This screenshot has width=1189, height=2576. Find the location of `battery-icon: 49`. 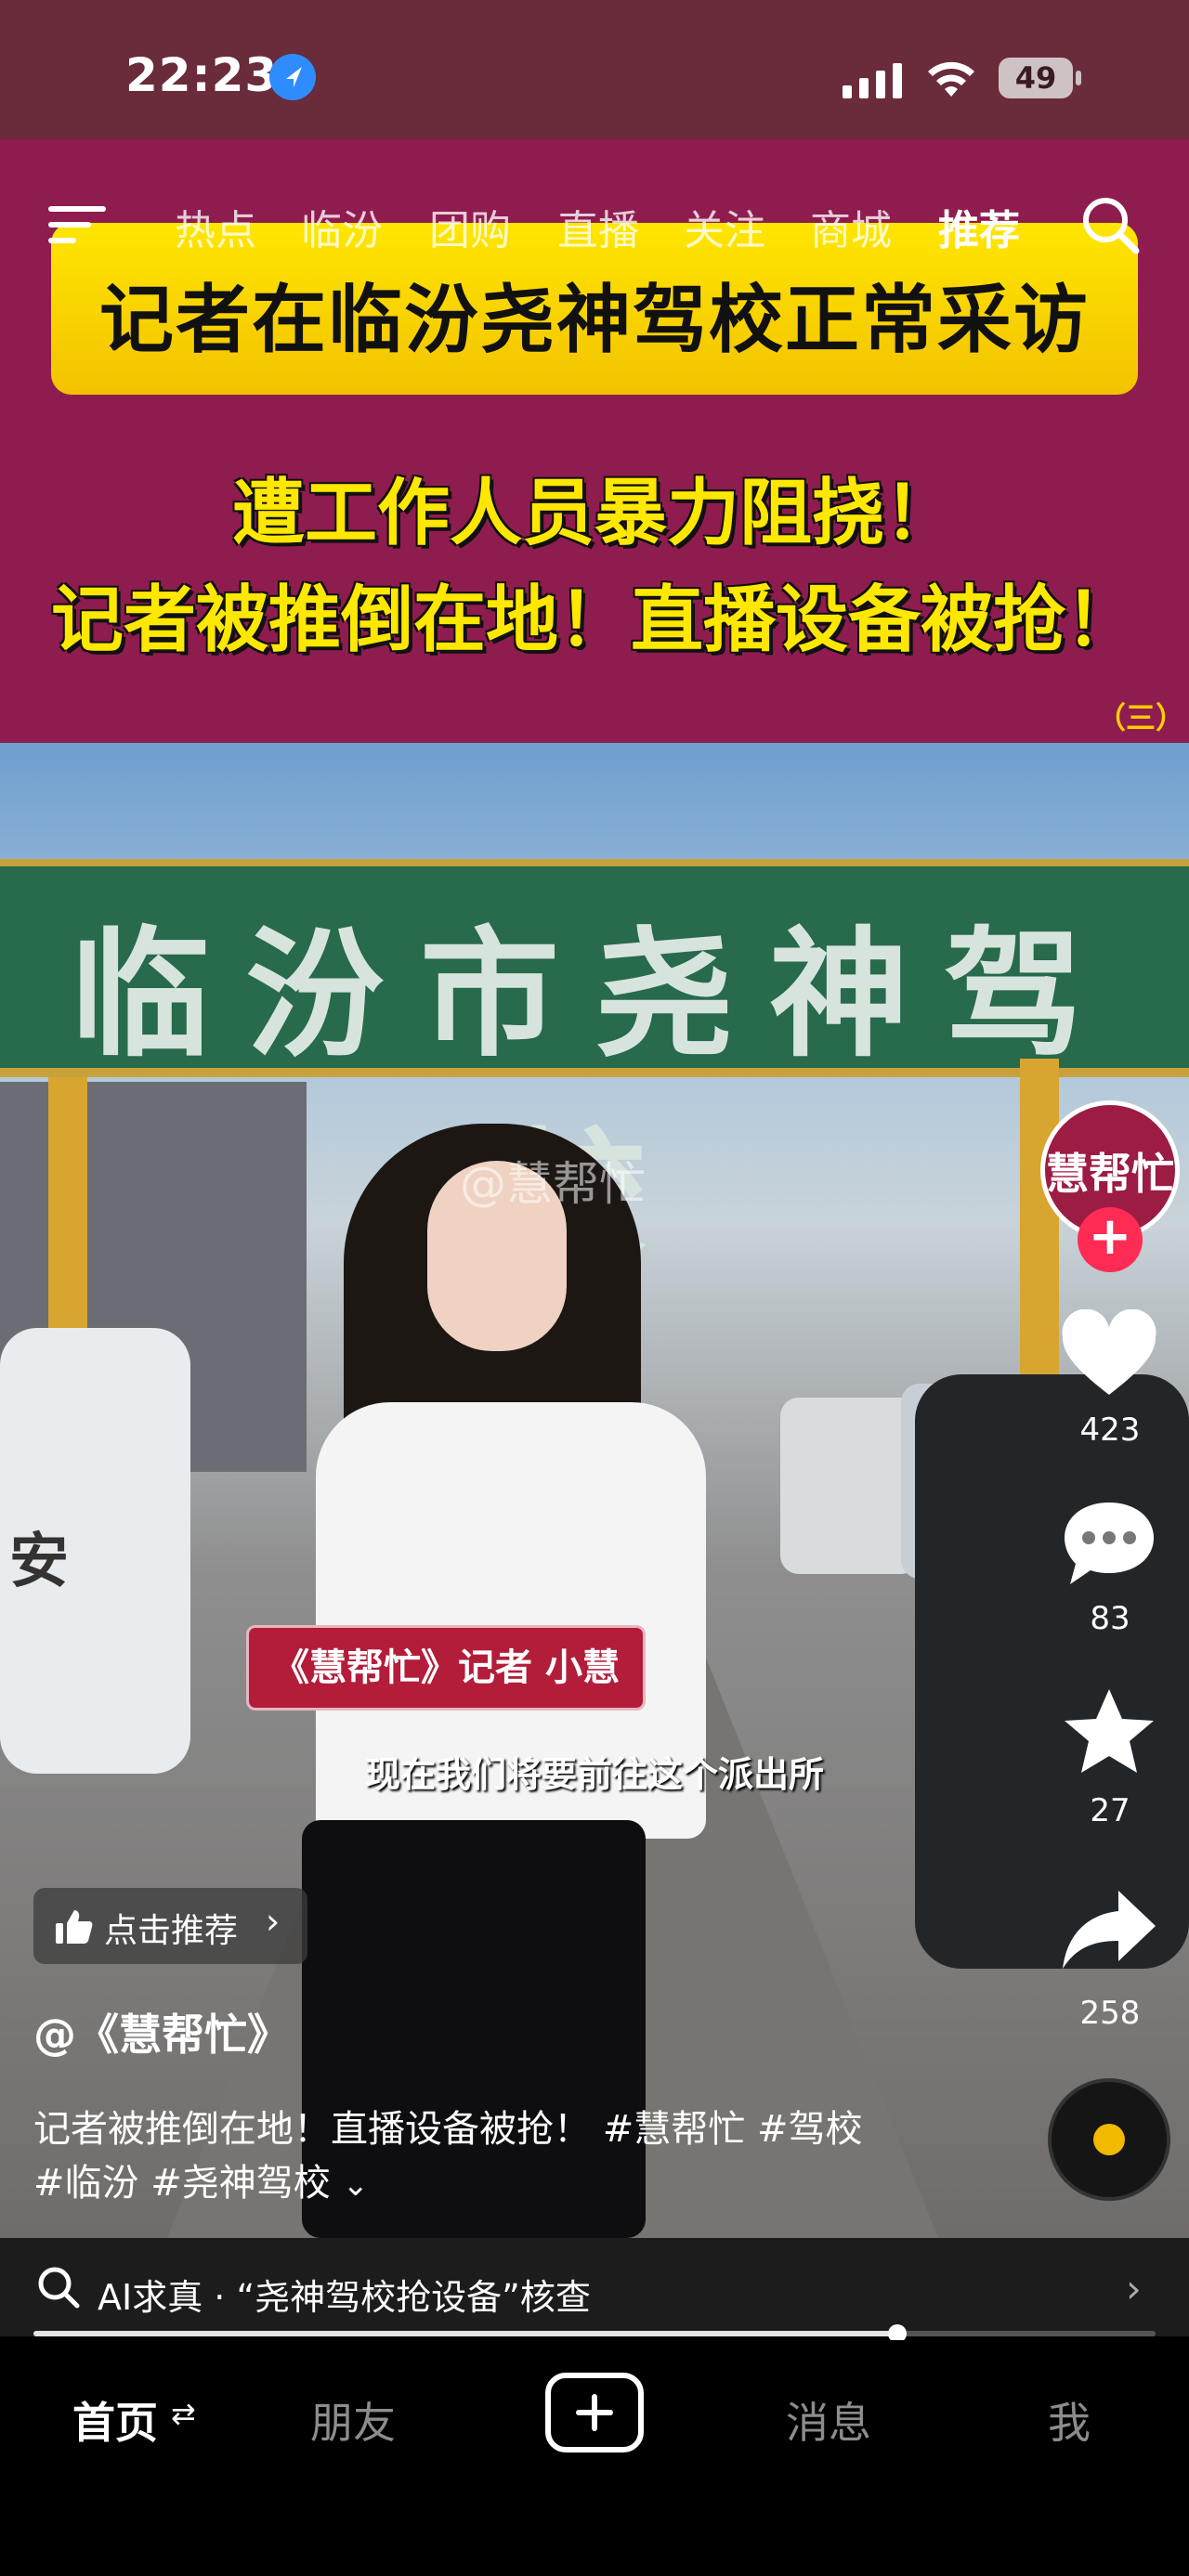

battery-icon: 49 is located at coordinates (1036, 78).